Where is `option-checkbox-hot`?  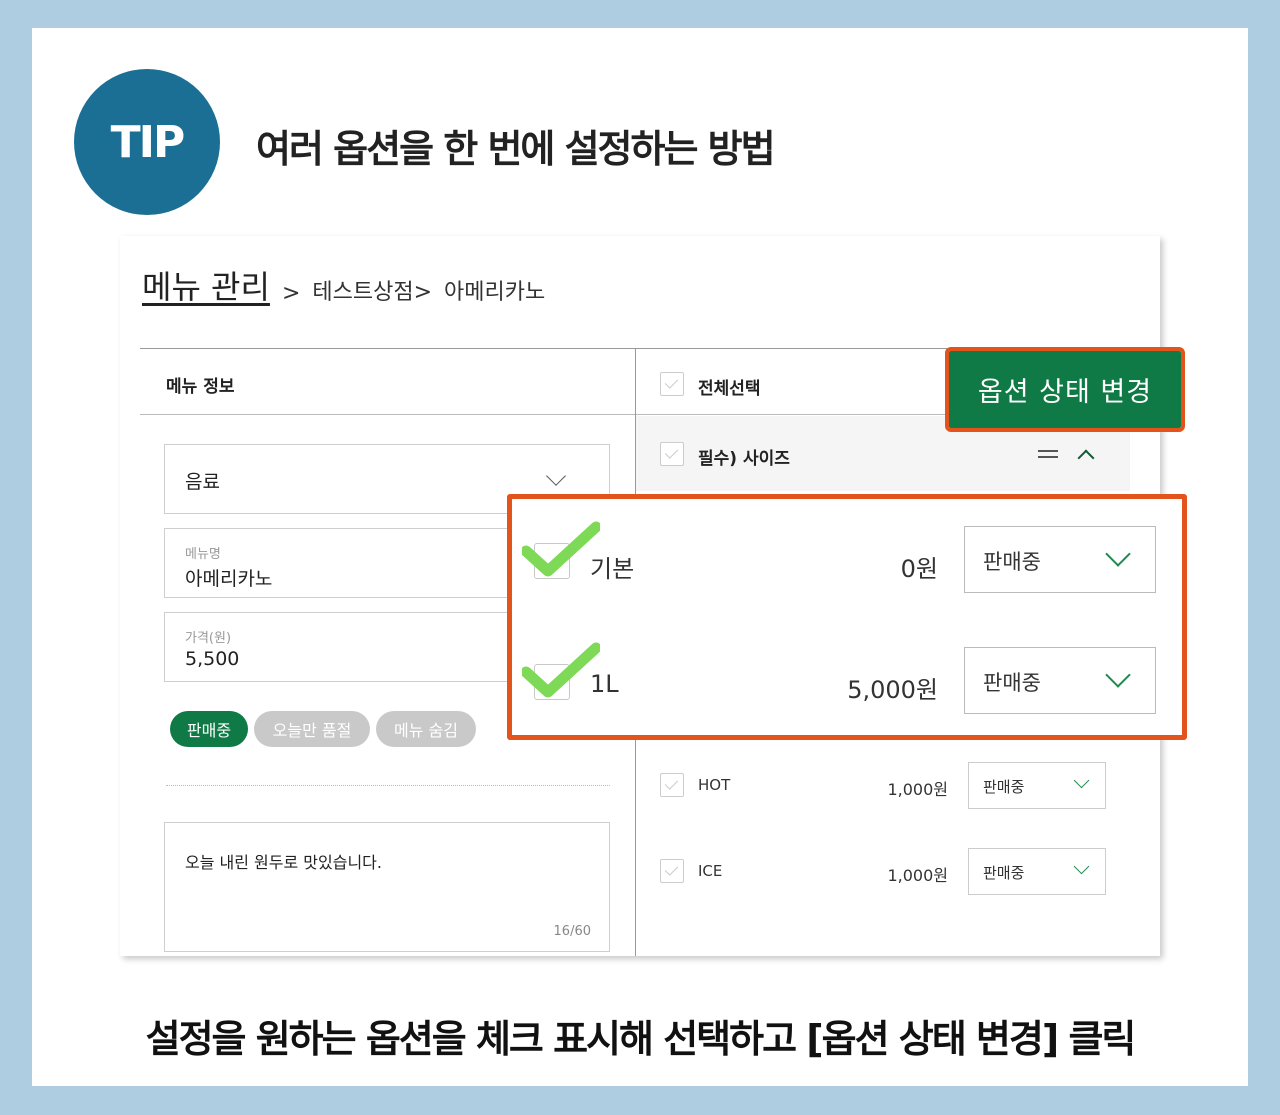
option-checkbox-hot is located at coordinates (672, 785).